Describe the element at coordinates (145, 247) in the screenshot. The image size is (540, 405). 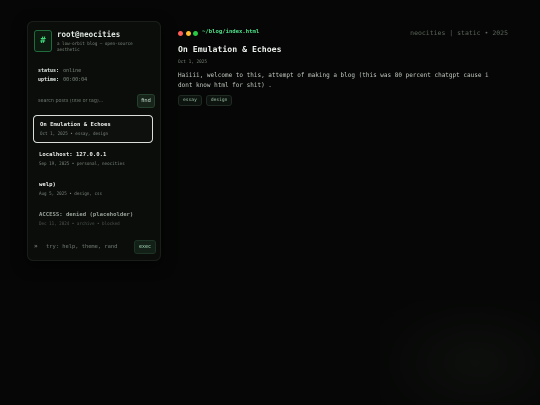
I see `exec-button: exec` at that location.